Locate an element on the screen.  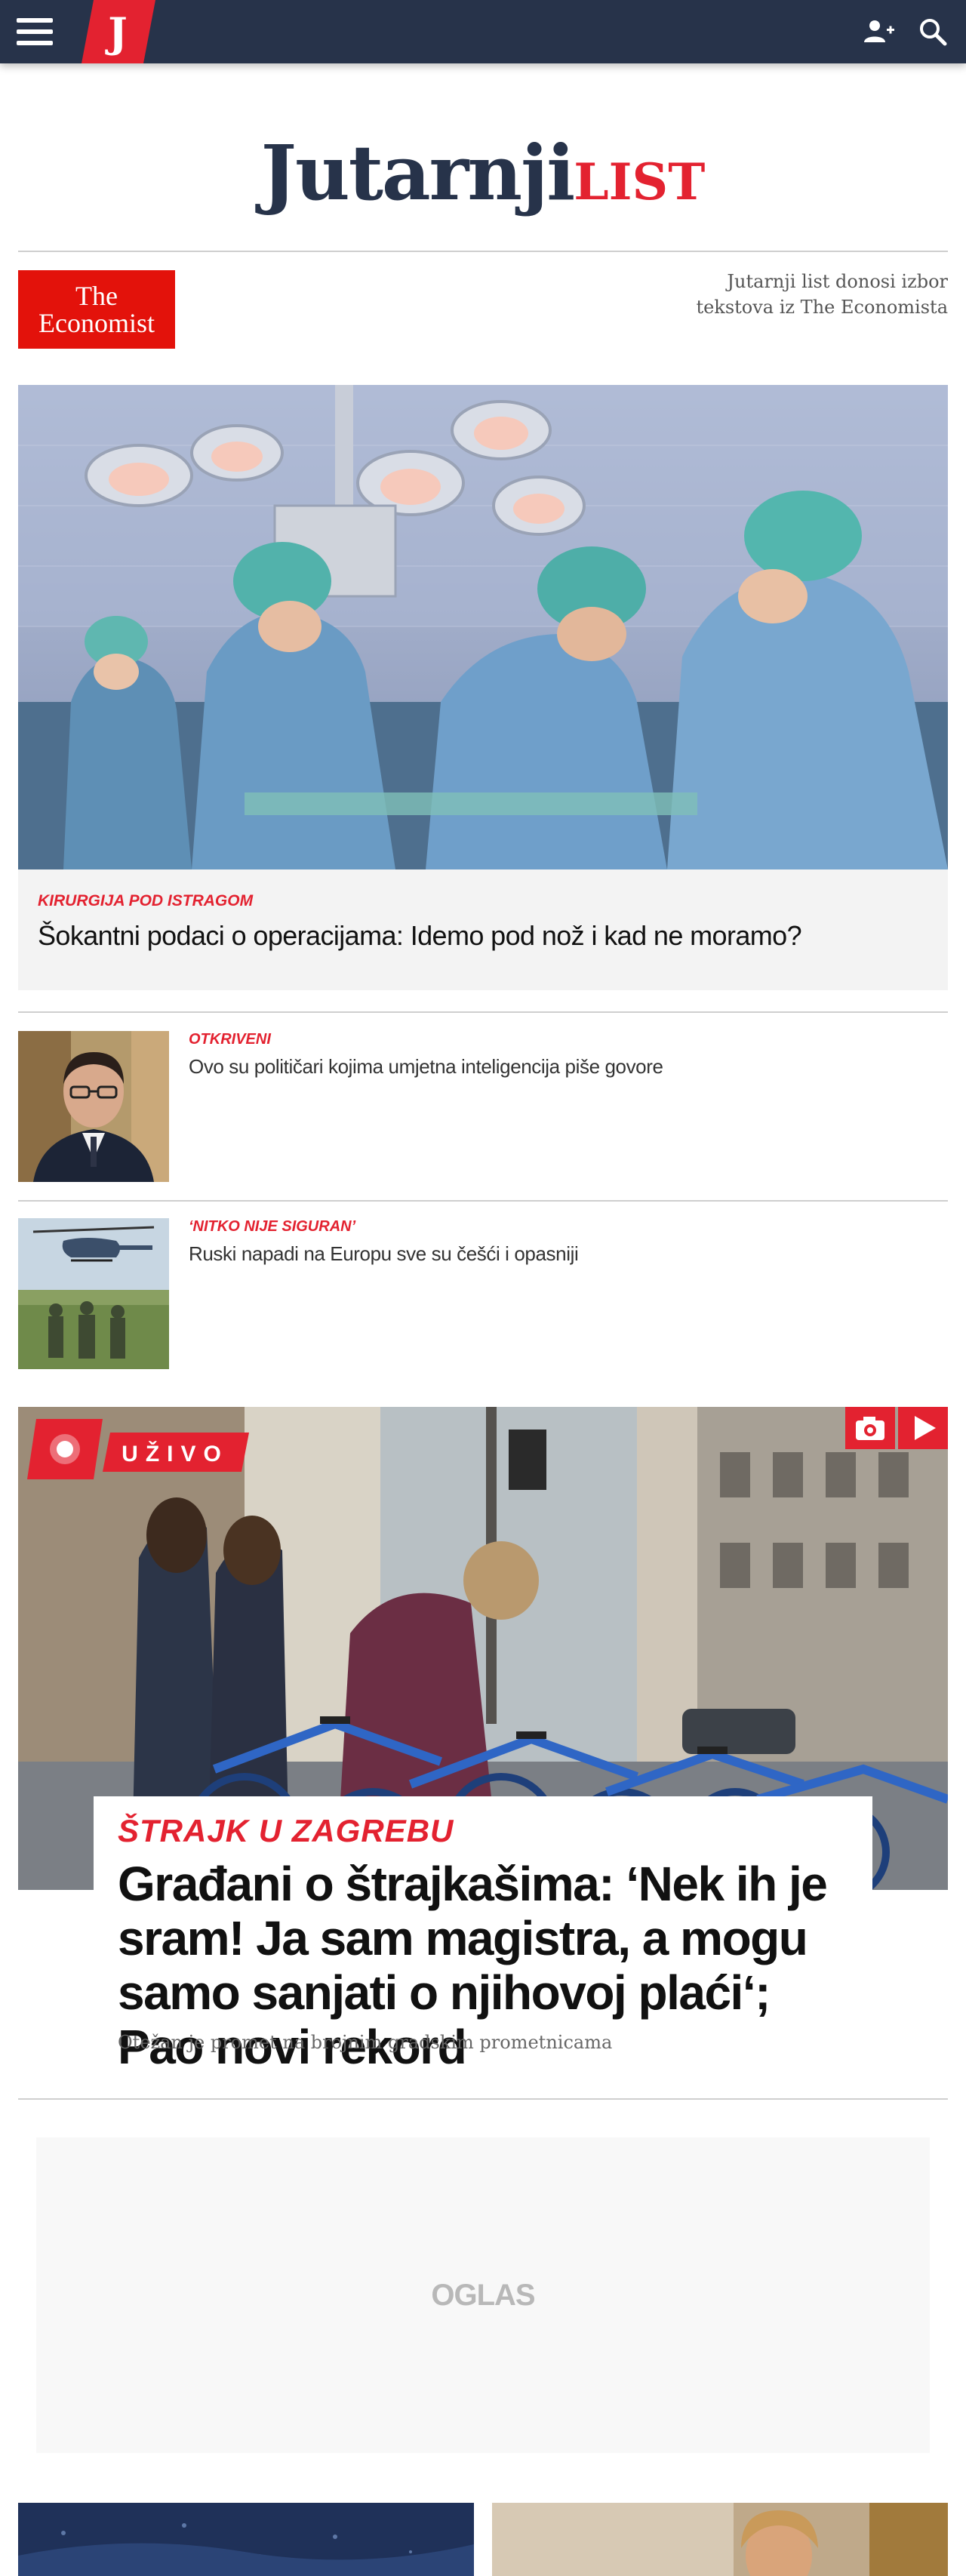
live-badge: UŽIVO is located at coordinates (140, 1449).